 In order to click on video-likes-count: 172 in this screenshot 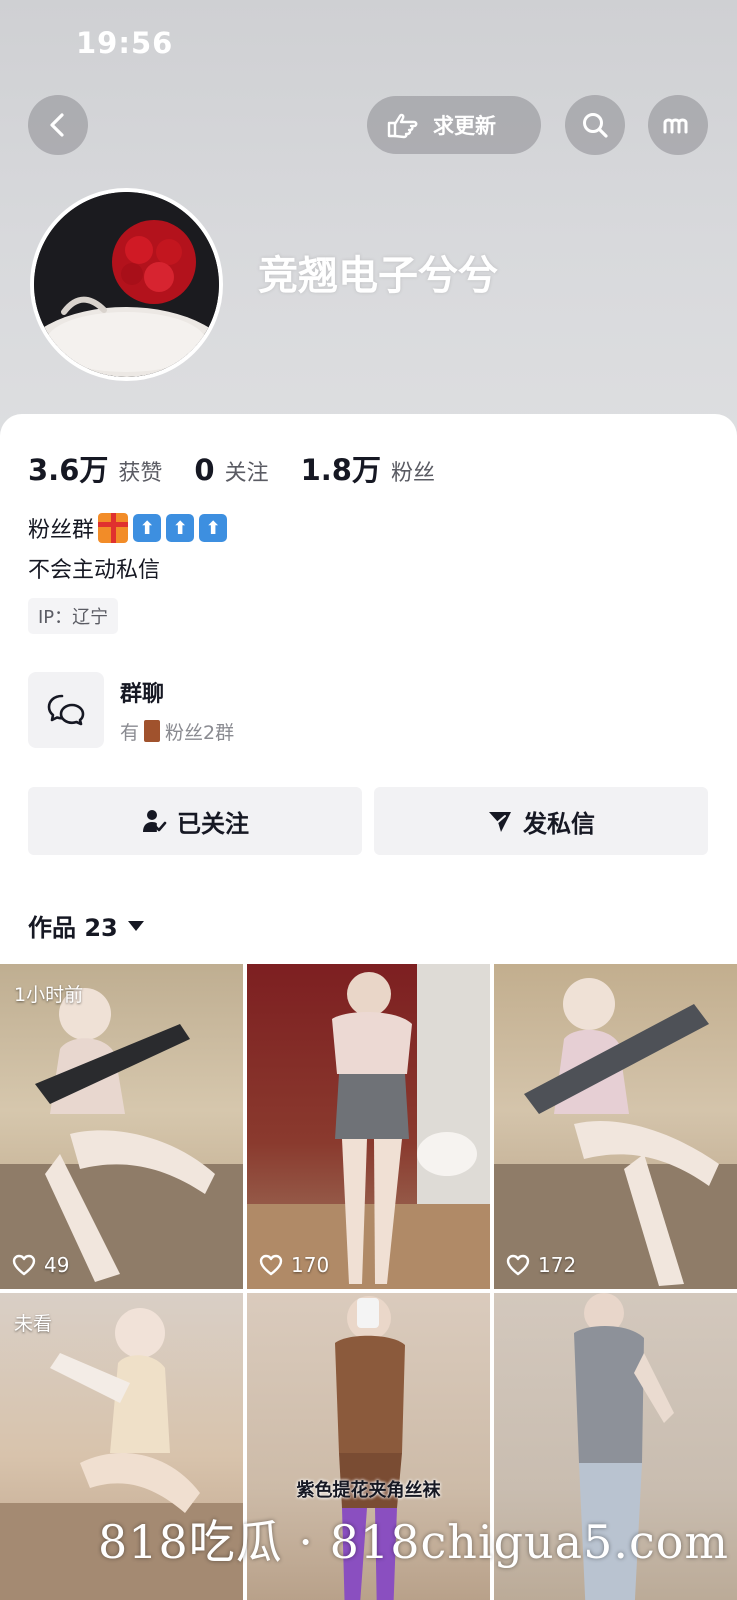, I will do `click(557, 1265)`.